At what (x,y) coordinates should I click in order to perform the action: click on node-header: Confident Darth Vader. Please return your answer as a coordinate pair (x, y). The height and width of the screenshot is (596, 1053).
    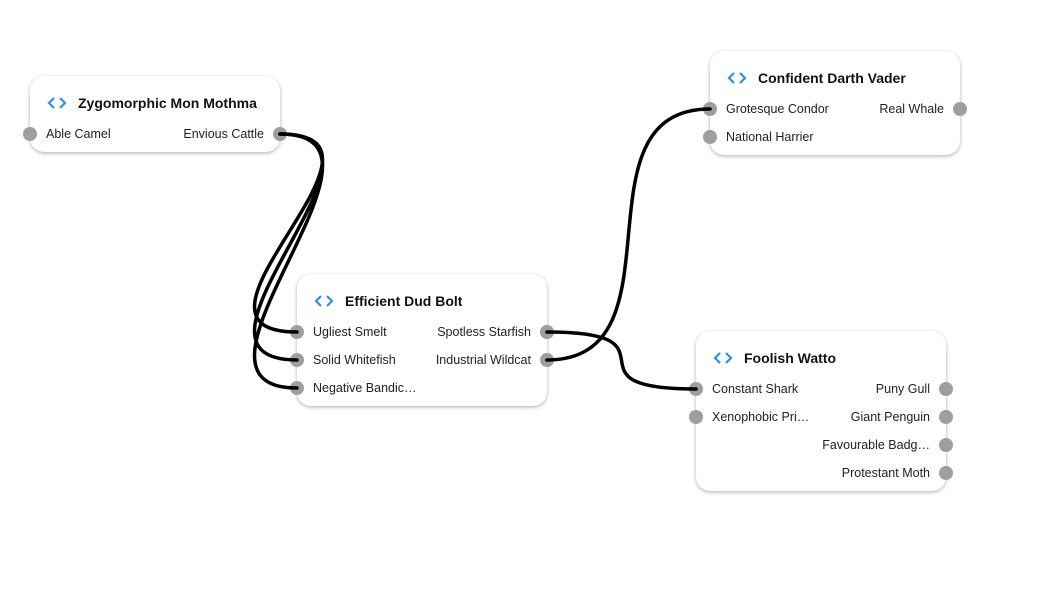
    Looking at the image, I should click on (835, 73).